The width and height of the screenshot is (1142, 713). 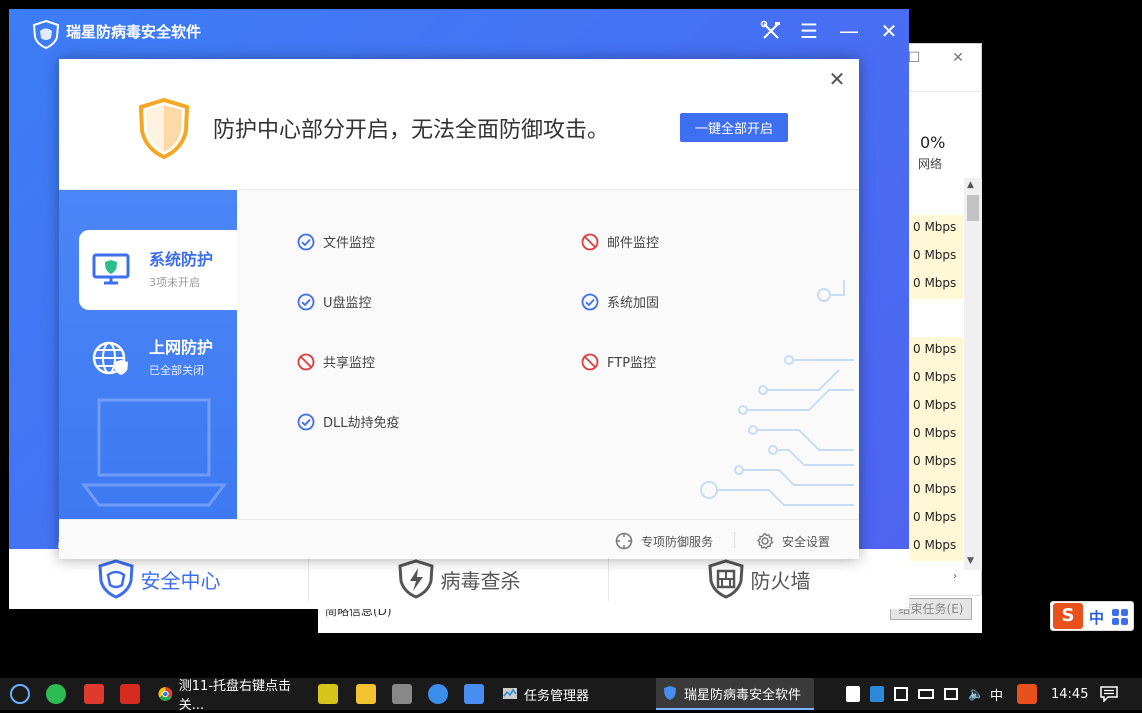 I want to click on start-icon, so click(x=20, y=694).